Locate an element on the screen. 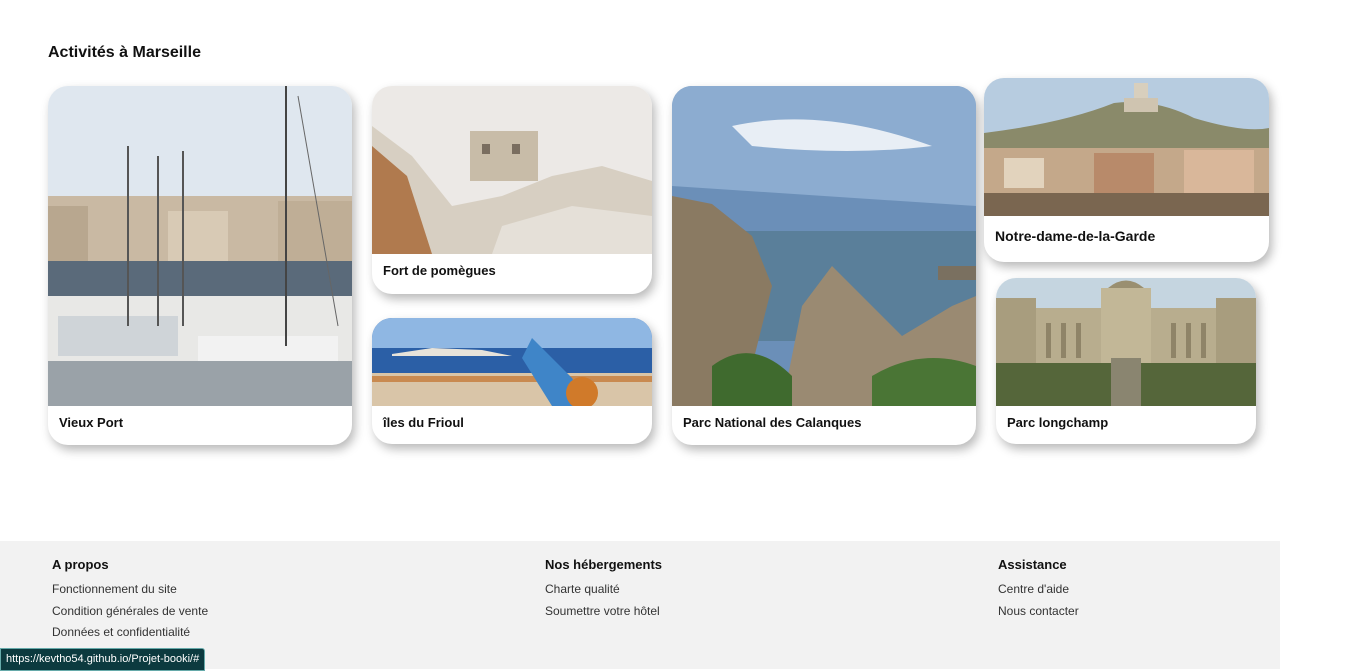 This screenshot has height=671, width=1345. activity-card-parc-national-des-calanques: Parc National des Calanques is located at coordinates (824, 265).